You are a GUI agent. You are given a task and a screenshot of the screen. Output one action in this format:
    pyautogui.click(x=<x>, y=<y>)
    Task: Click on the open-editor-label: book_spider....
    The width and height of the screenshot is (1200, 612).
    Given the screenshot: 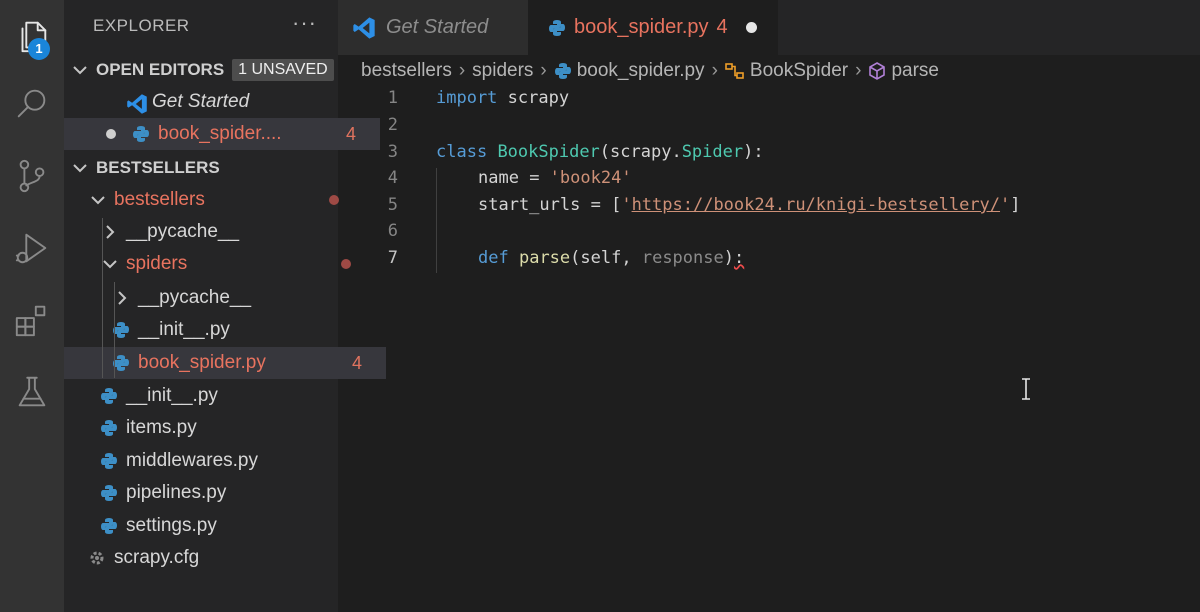 What is the action you would take?
    pyautogui.click(x=220, y=133)
    